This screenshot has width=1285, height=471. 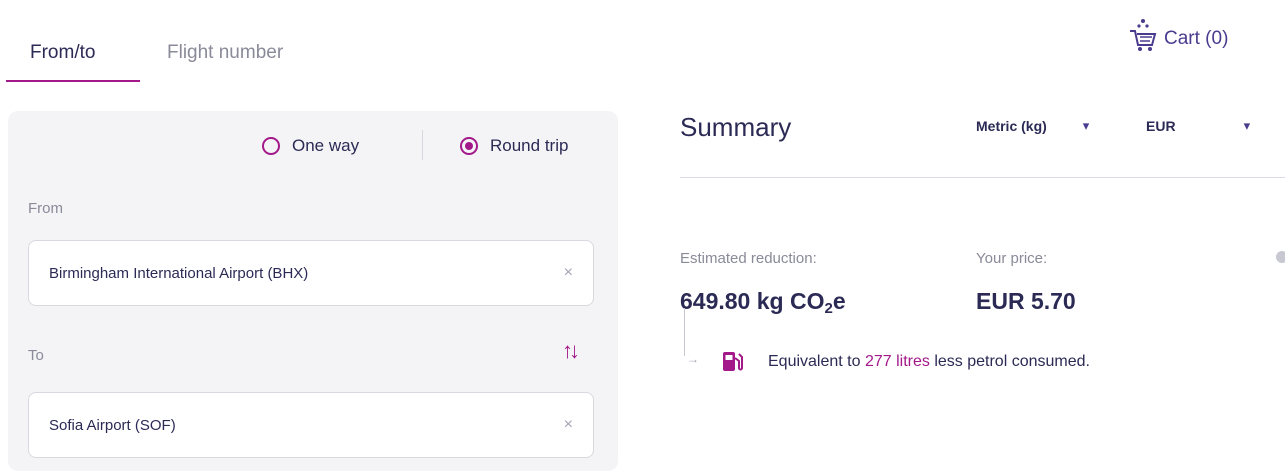 I want to click on cart-label: Cart (0), so click(x=1196, y=38).